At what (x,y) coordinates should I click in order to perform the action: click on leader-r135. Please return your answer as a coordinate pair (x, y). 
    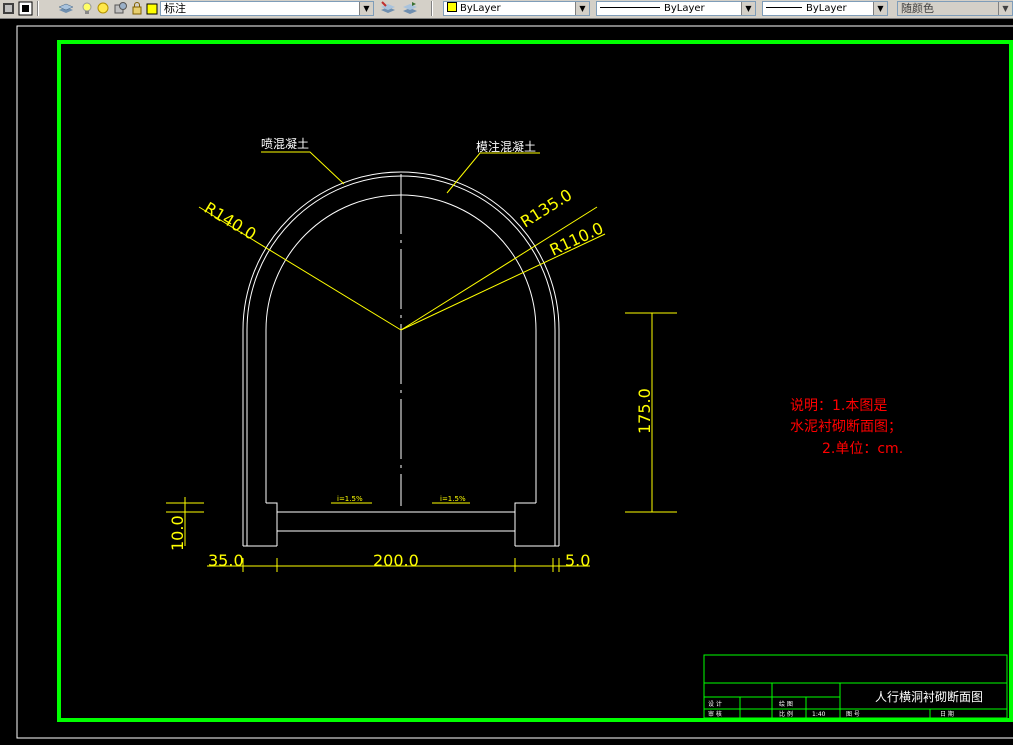
    Looking at the image, I should click on (499, 268).